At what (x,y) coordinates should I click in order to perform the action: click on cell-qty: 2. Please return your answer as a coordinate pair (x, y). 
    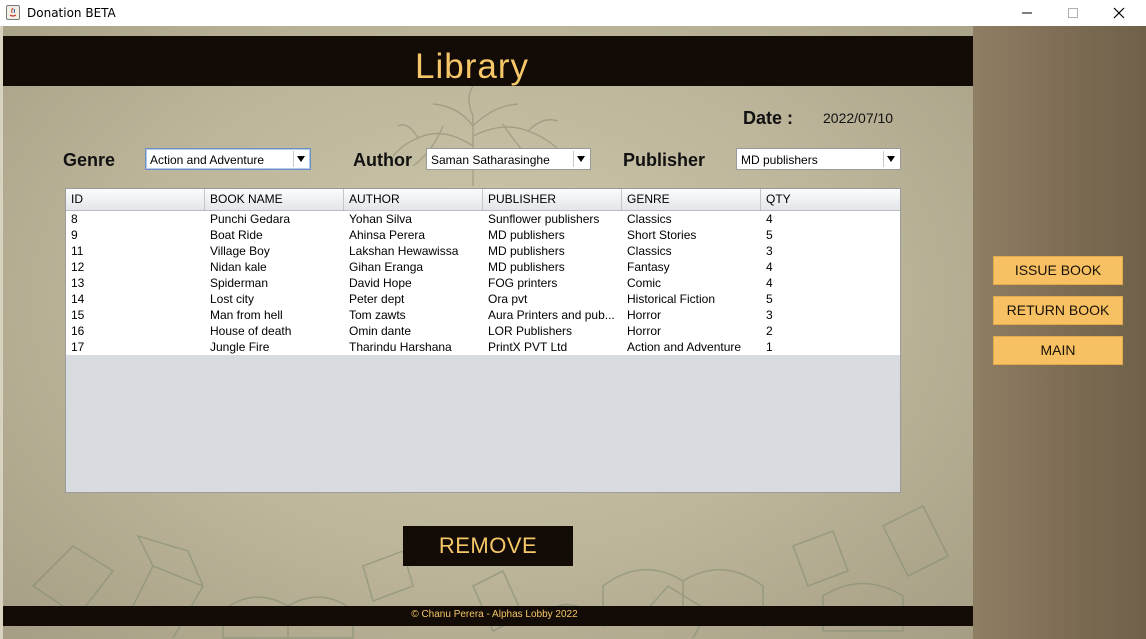
    Looking at the image, I should click on (769, 331).